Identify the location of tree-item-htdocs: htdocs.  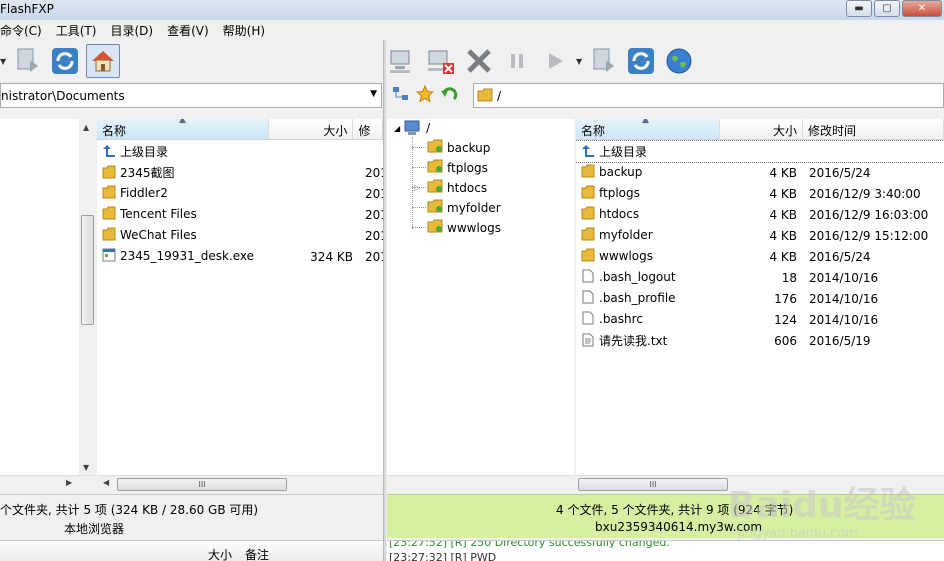
(457, 187).